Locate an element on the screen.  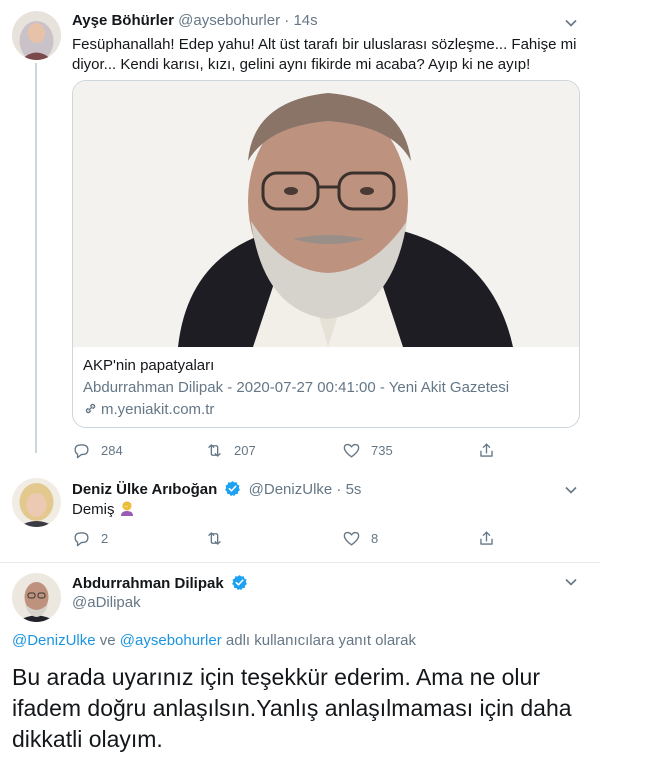
card-domain: m.yeniakit.com.tr is located at coordinates (148, 409).